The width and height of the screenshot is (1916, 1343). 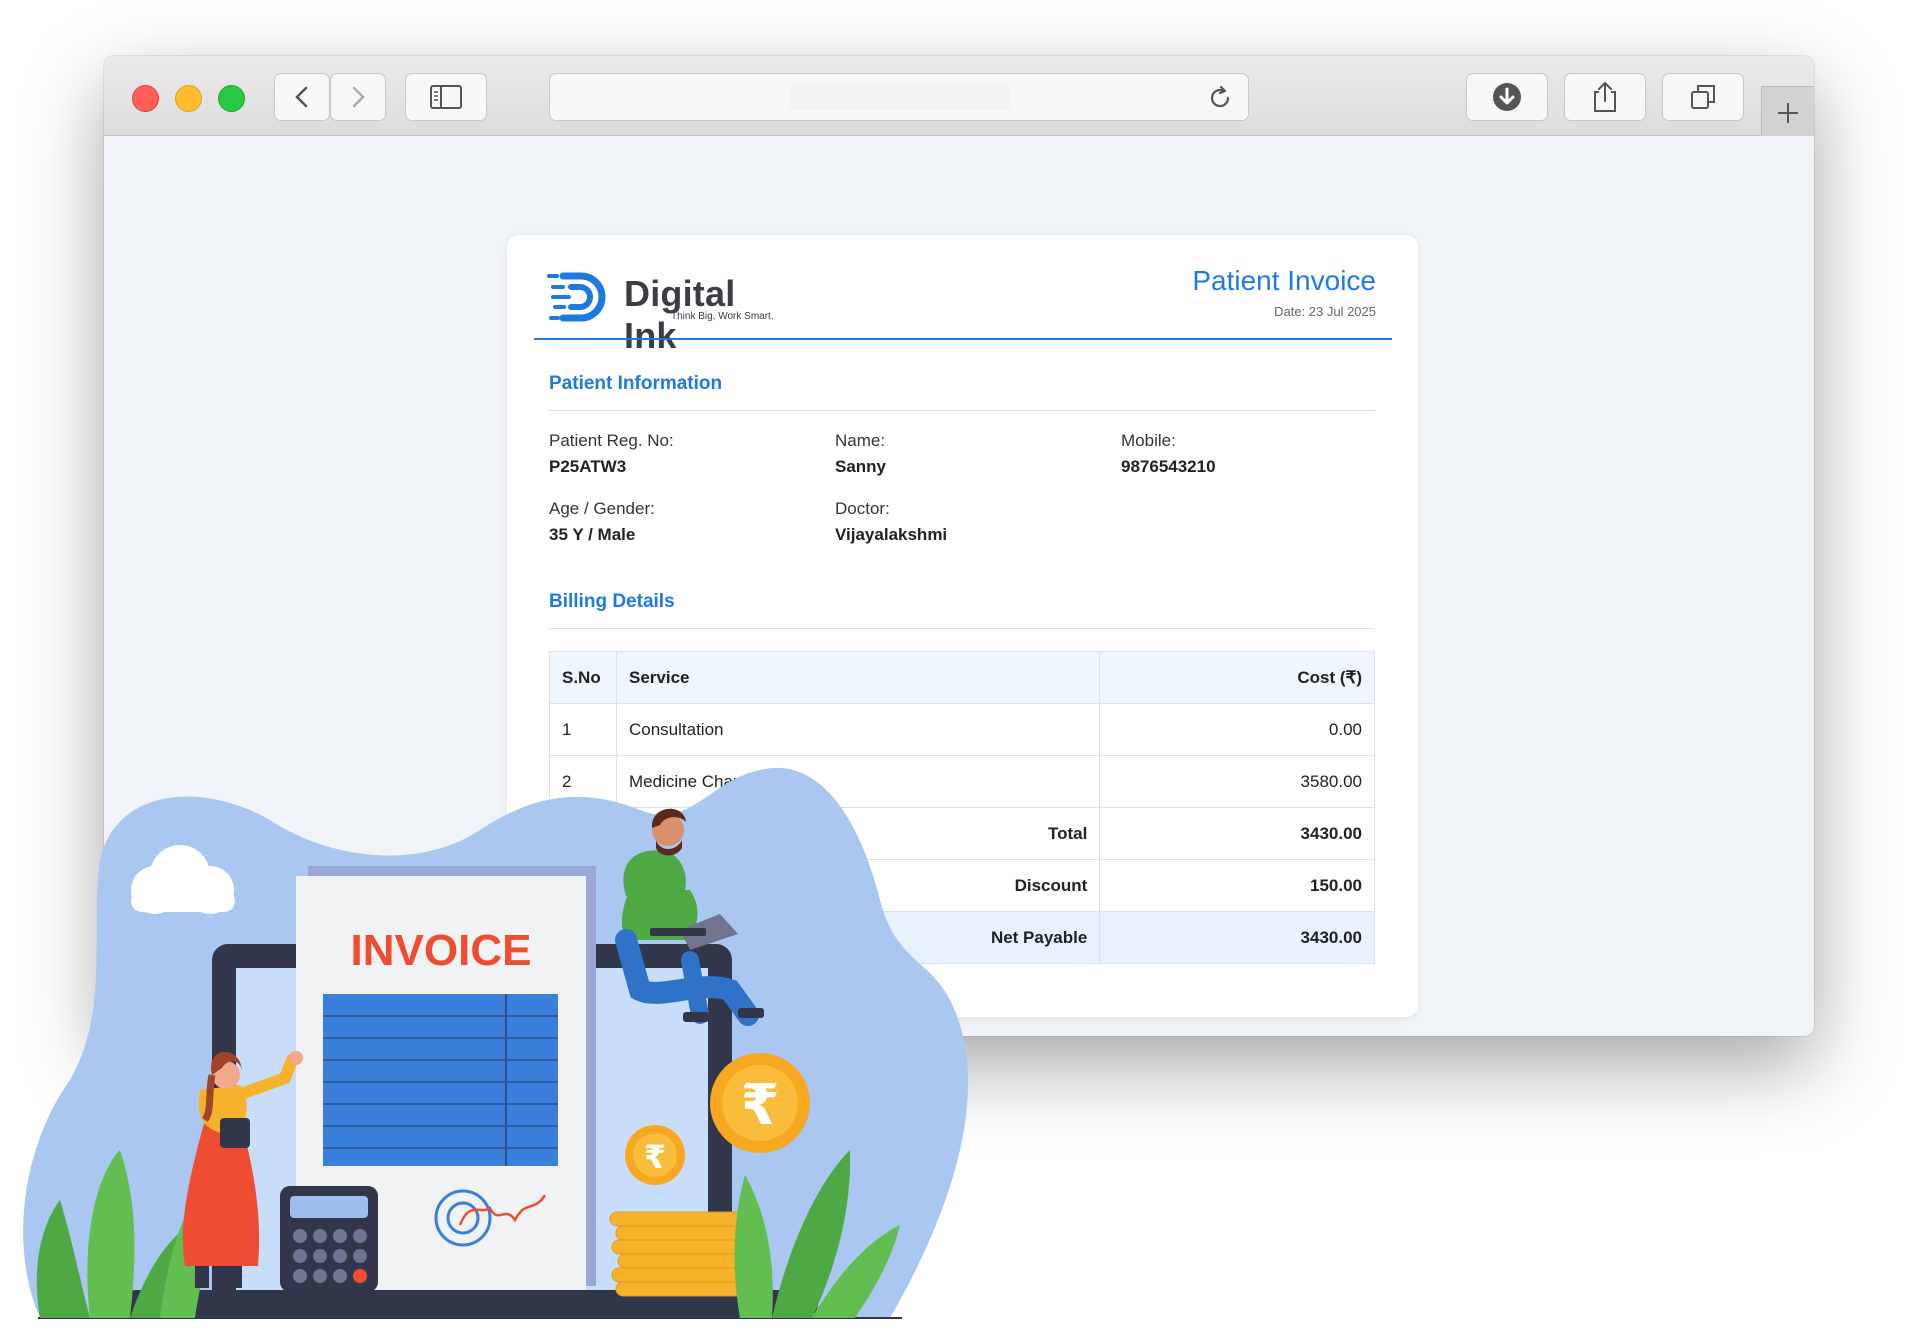 I want to click on invoice-date: Date: 23 Jul 2025, so click(x=1325, y=311).